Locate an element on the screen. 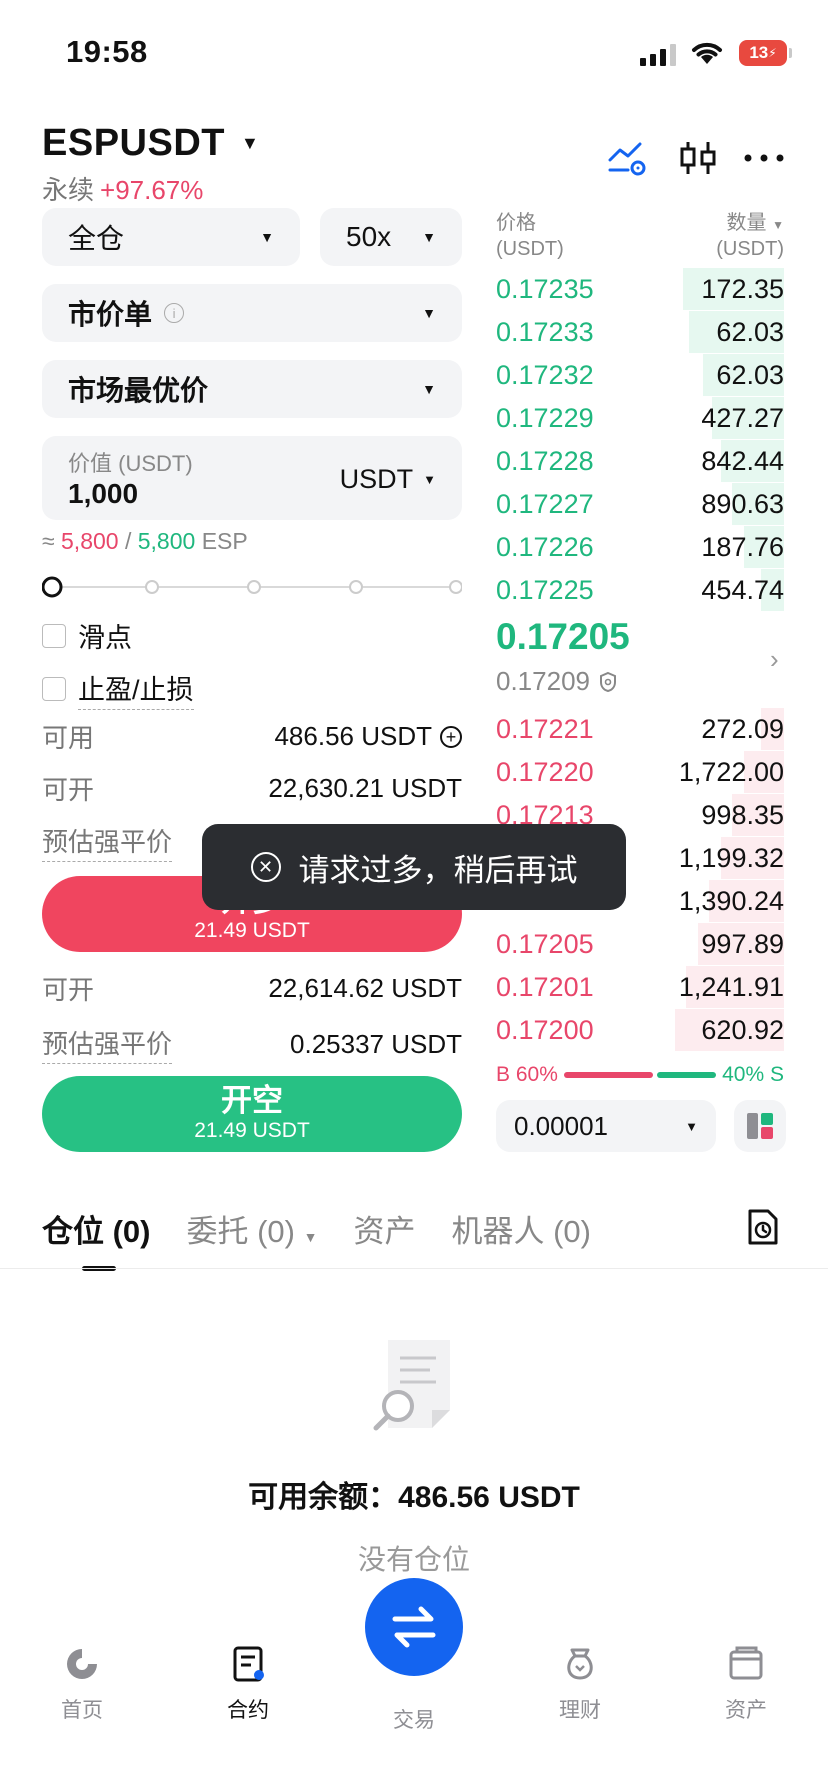 The height and width of the screenshot is (1792, 828). battery-level: 13 is located at coordinates (759, 52).